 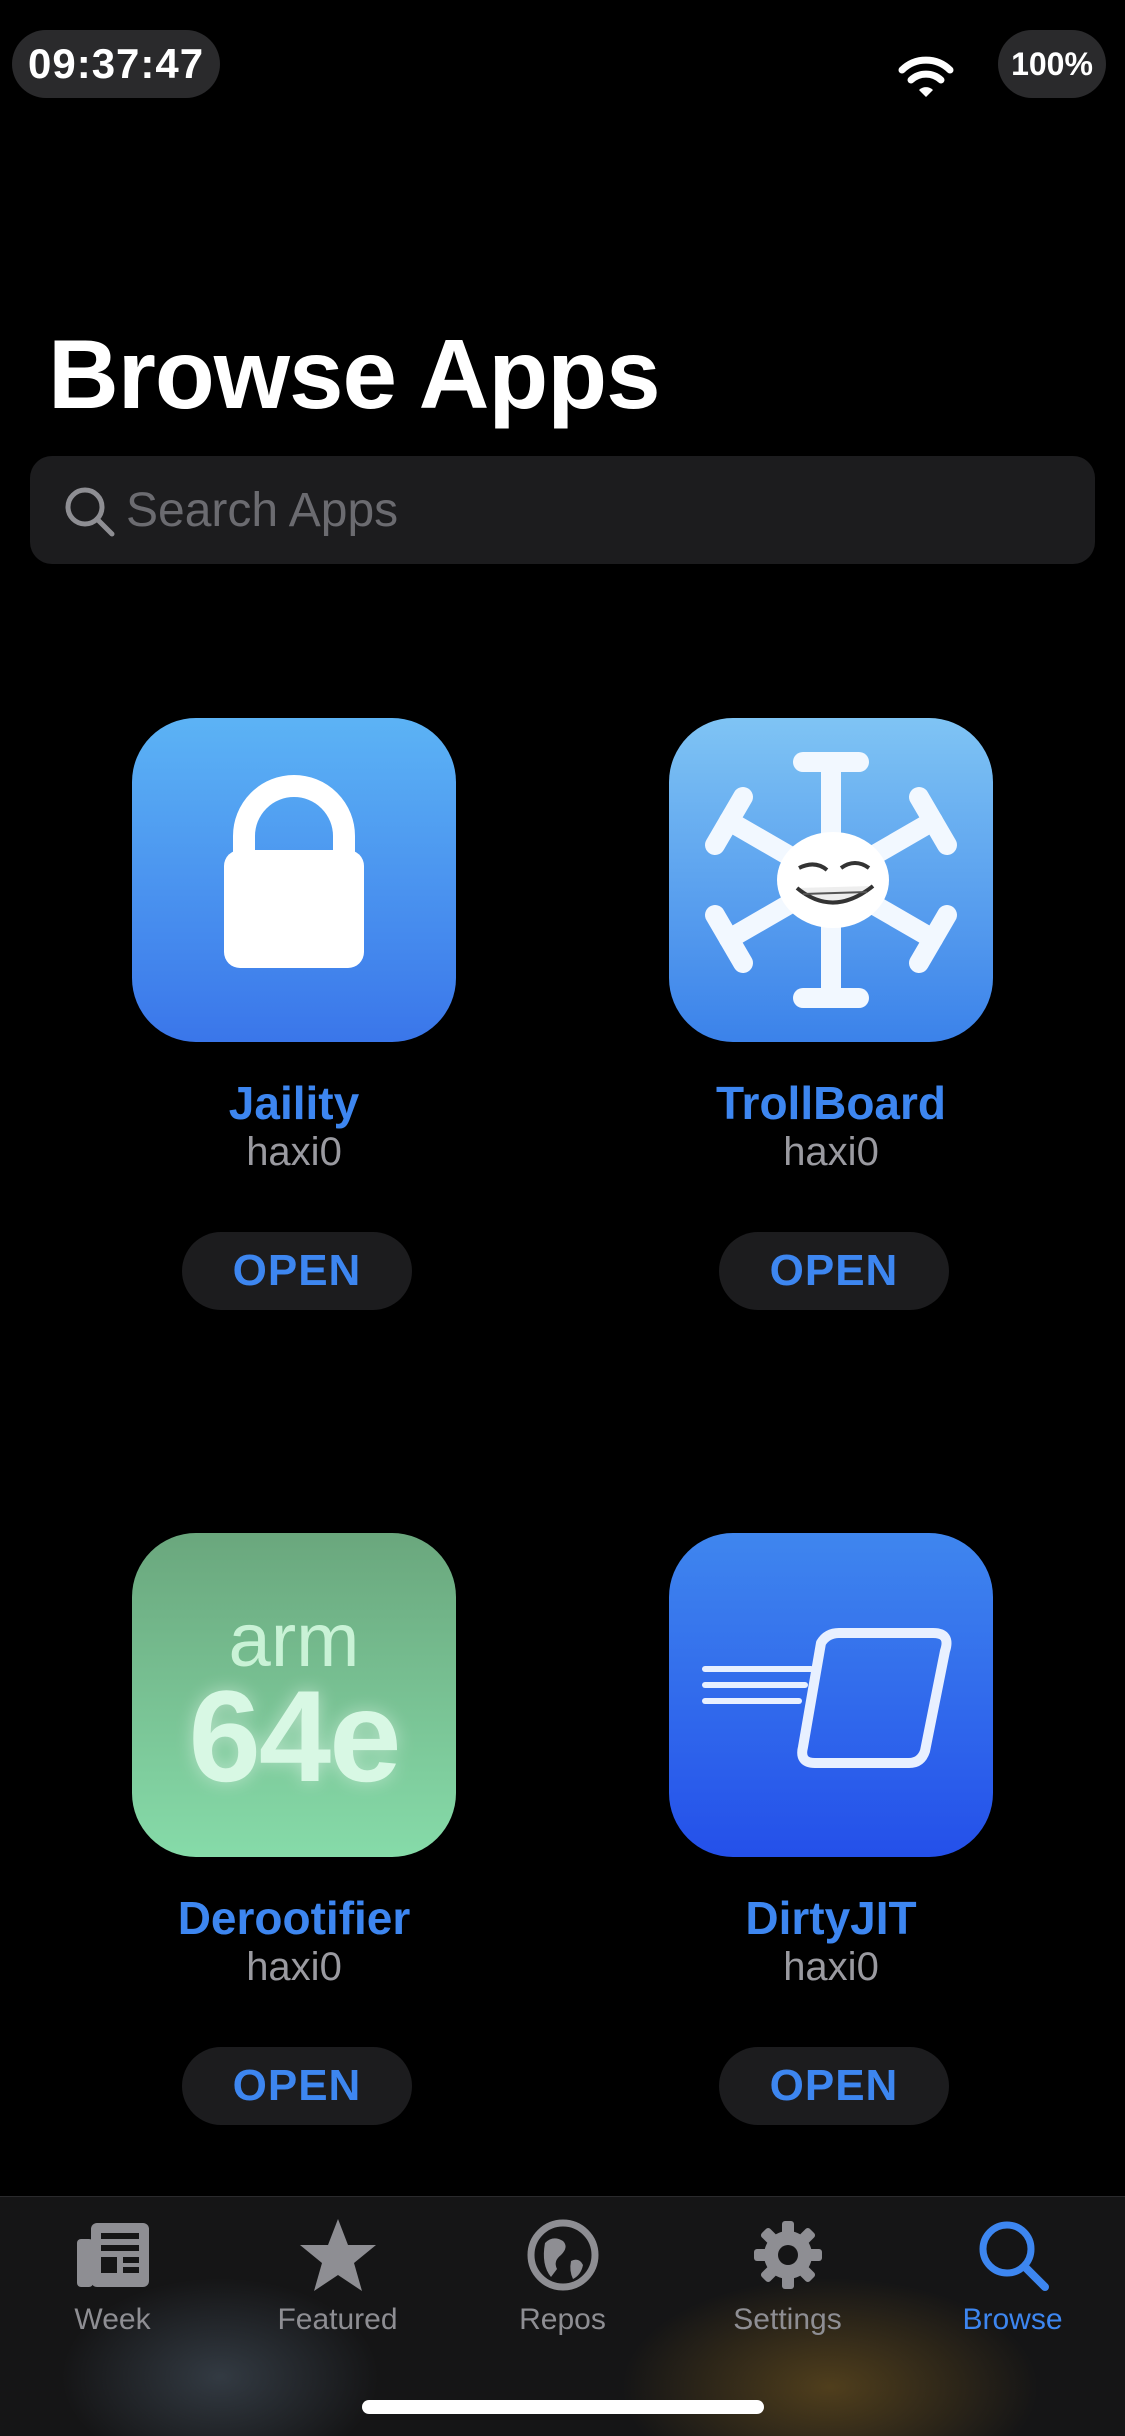 I want to click on app-card-trollboard: TrollBoard haxi0 OPEN, so click(x=827, y=1048).